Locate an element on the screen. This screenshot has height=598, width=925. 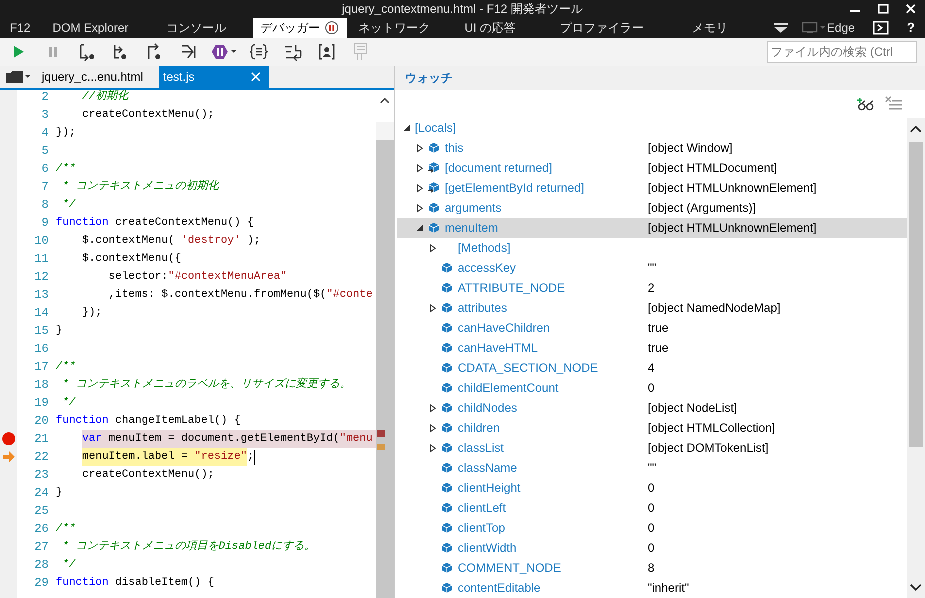
emulation-mode-label: Edge is located at coordinates (841, 28).